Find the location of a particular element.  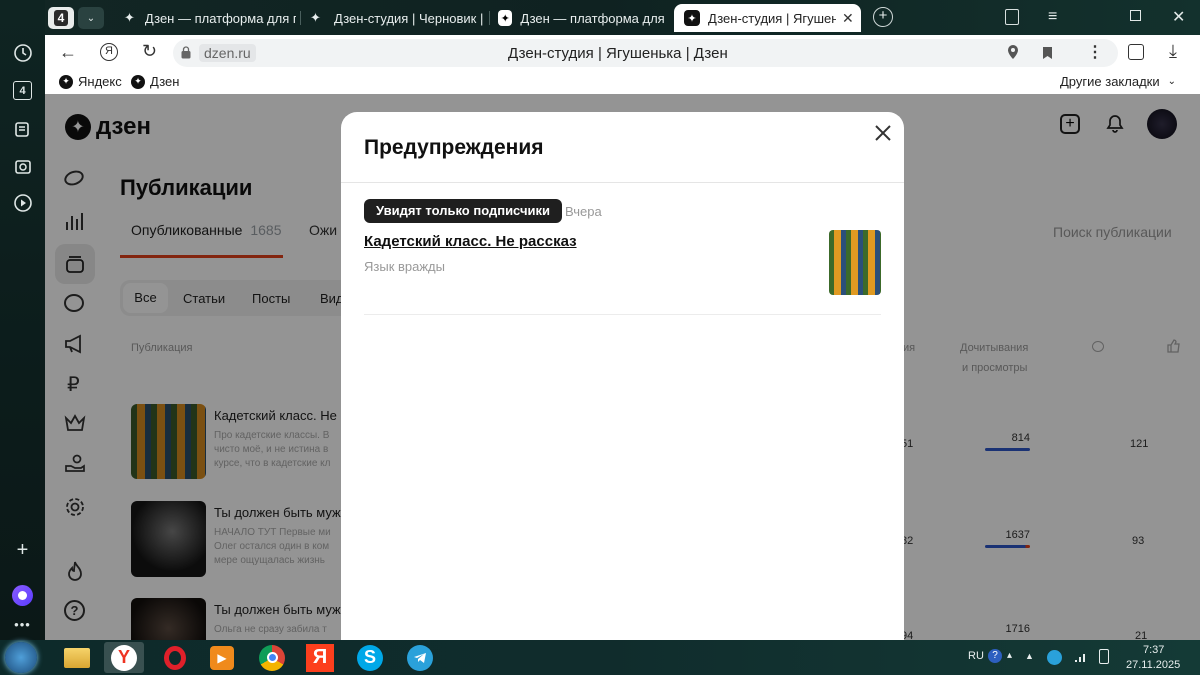

taskbar-yandex-browser: Y is located at coordinates (124, 657).